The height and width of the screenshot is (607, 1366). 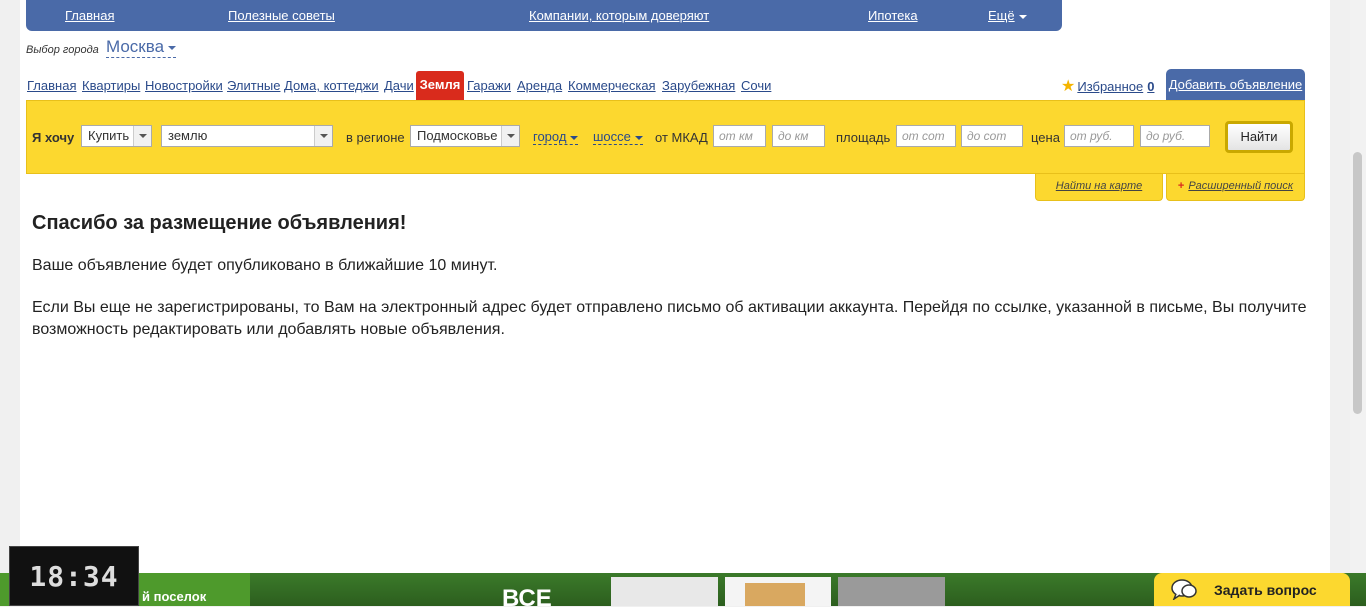 What do you see at coordinates (612, 85) in the screenshot?
I see `category-commercial: Коммерческая` at bounding box center [612, 85].